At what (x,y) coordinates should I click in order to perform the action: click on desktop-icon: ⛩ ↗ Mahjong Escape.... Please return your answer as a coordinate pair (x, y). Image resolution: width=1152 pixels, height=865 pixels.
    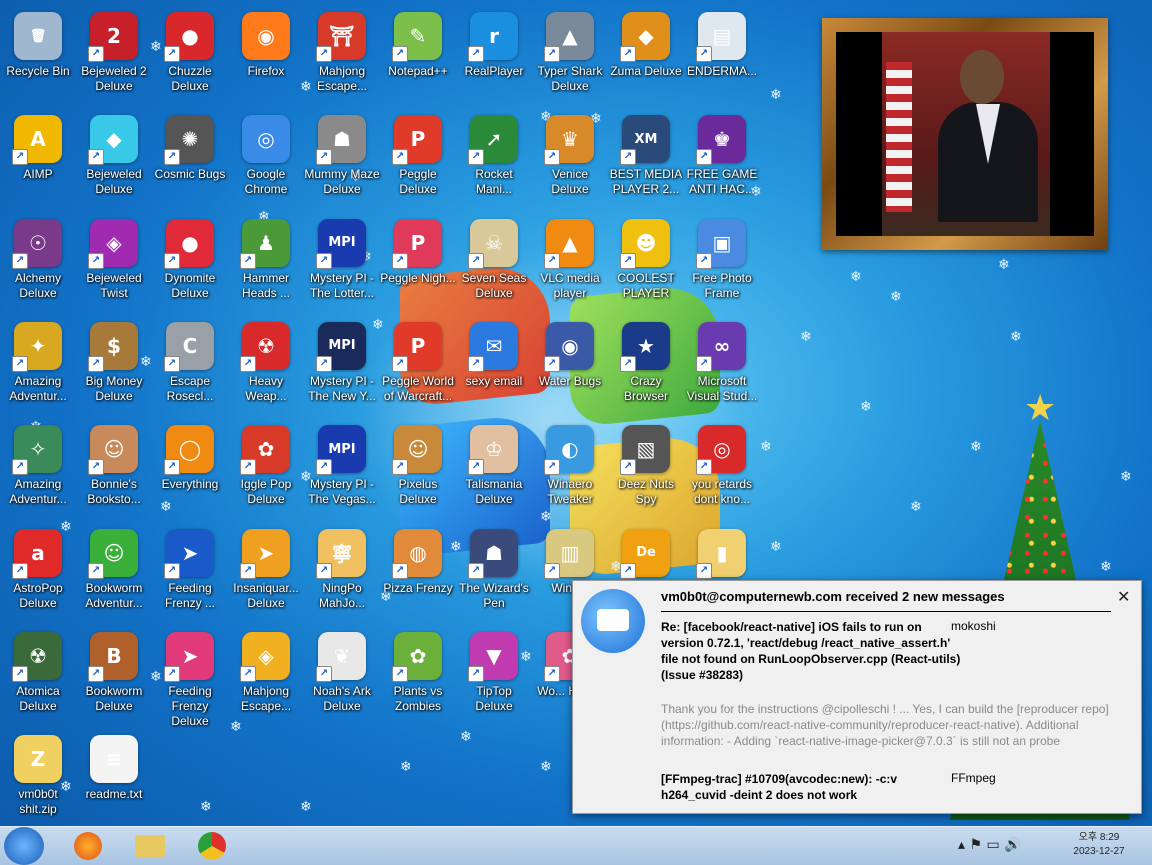
    Looking at the image, I should click on (342, 56).